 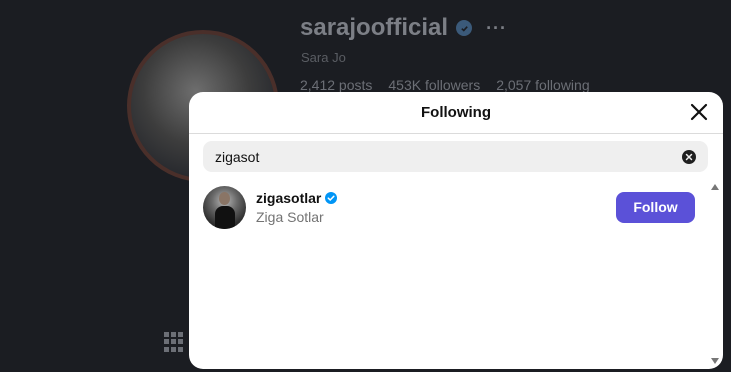 I want to click on modal-header: Following, so click(x=456, y=113).